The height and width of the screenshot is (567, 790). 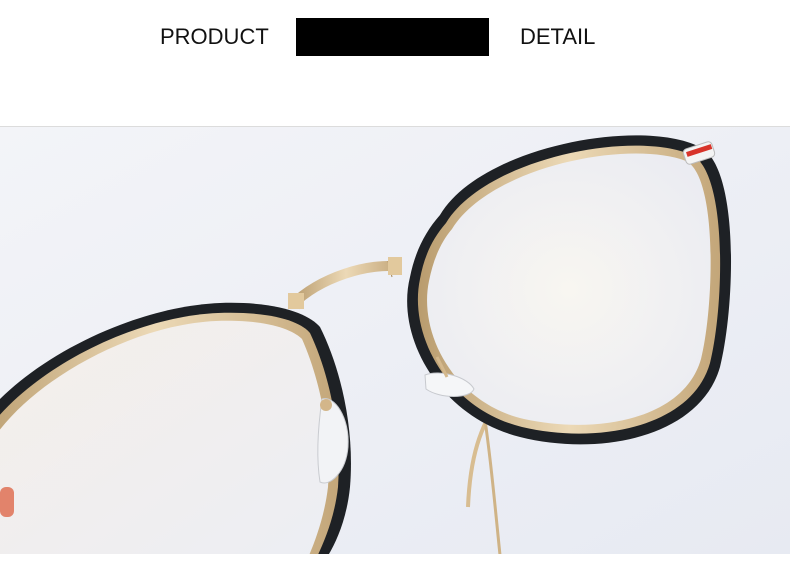 I want to click on left-hinge-peek, so click(x=7, y=502).